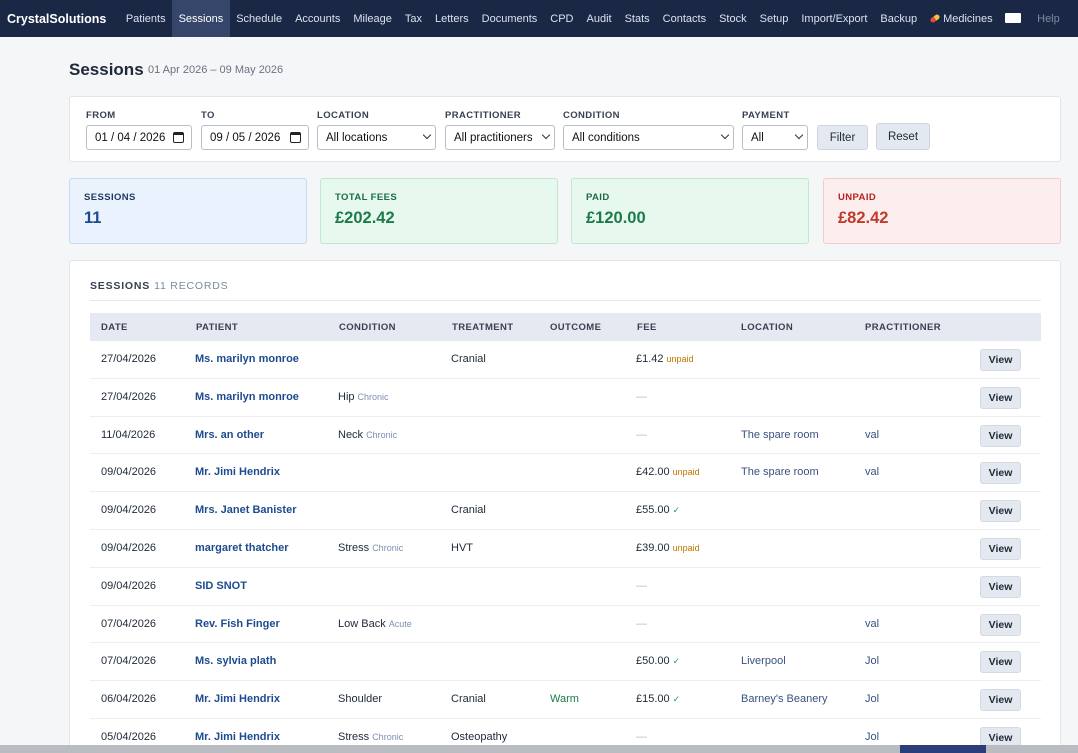 The width and height of the screenshot is (1078, 753). Describe the element at coordinates (684, 18) in the screenshot. I see `nav-item-contacts: Contacts` at that location.